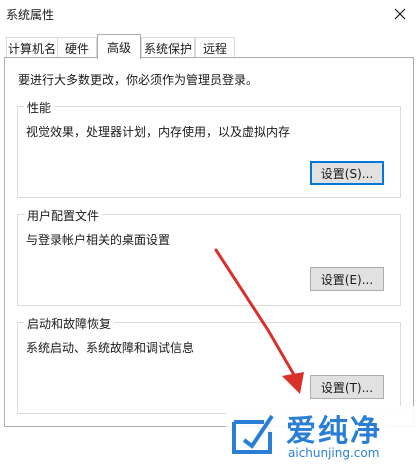 This screenshot has height=464, width=418. Describe the element at coordinates (138, 80) in the screenshot. I see `admin-note: 要进行大多数更改，你必须作为管理员登录。` at that location.